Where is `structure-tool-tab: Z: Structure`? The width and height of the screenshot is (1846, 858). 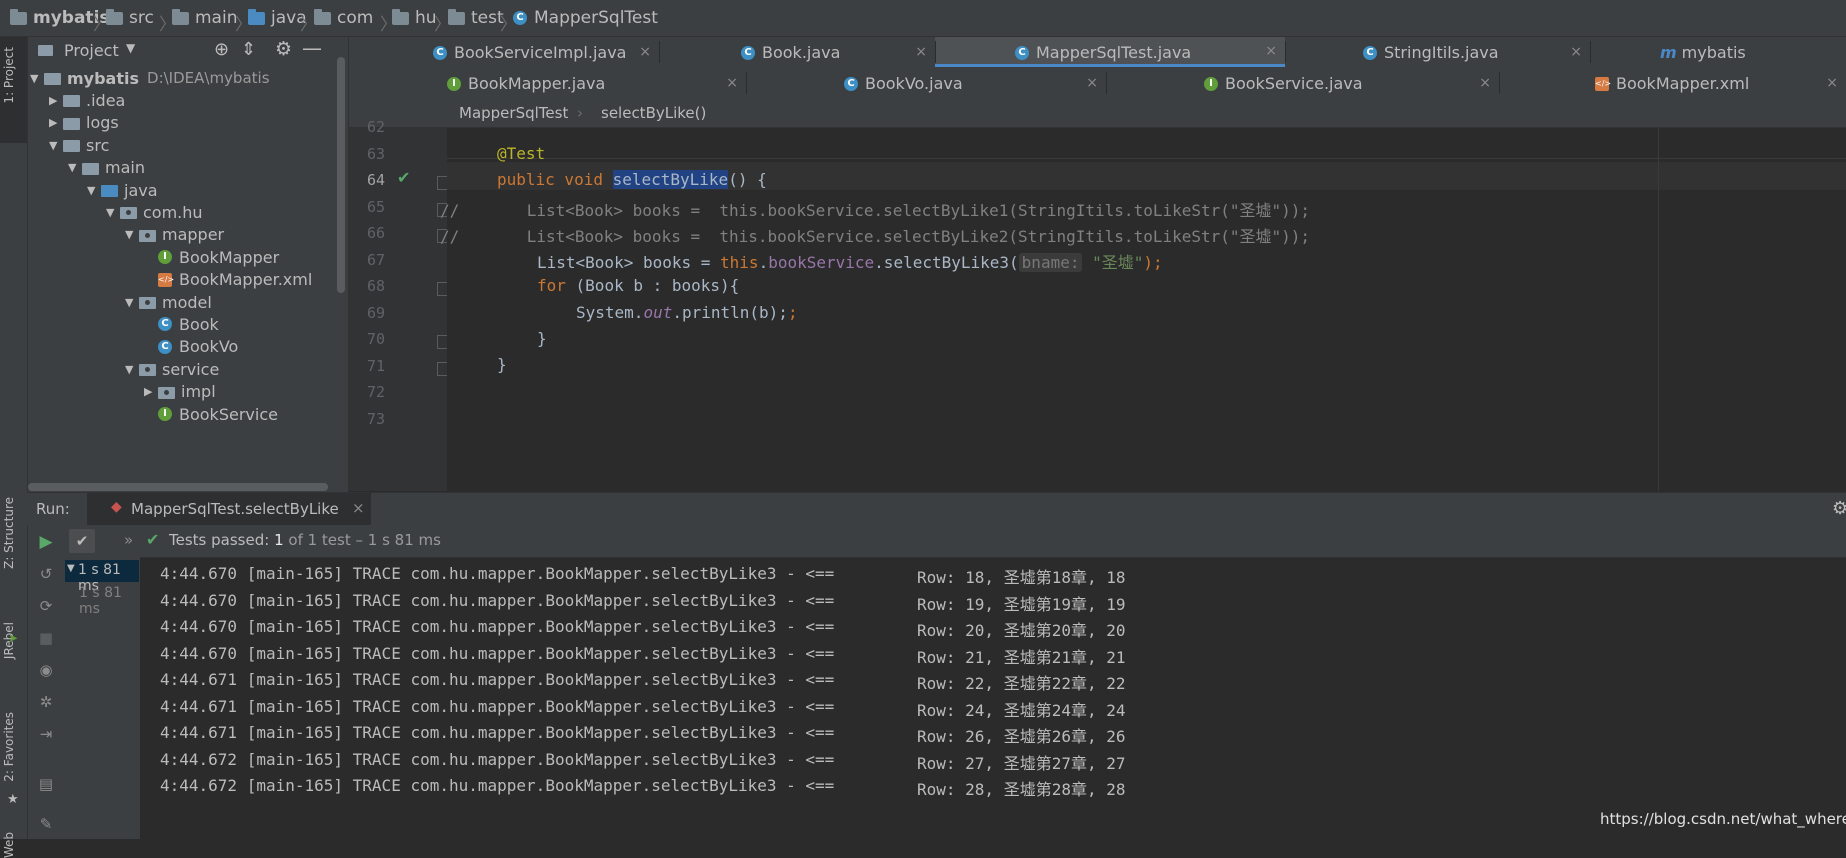
structure-tool-tab: Z: Structure is located at coordinates (9, 533).